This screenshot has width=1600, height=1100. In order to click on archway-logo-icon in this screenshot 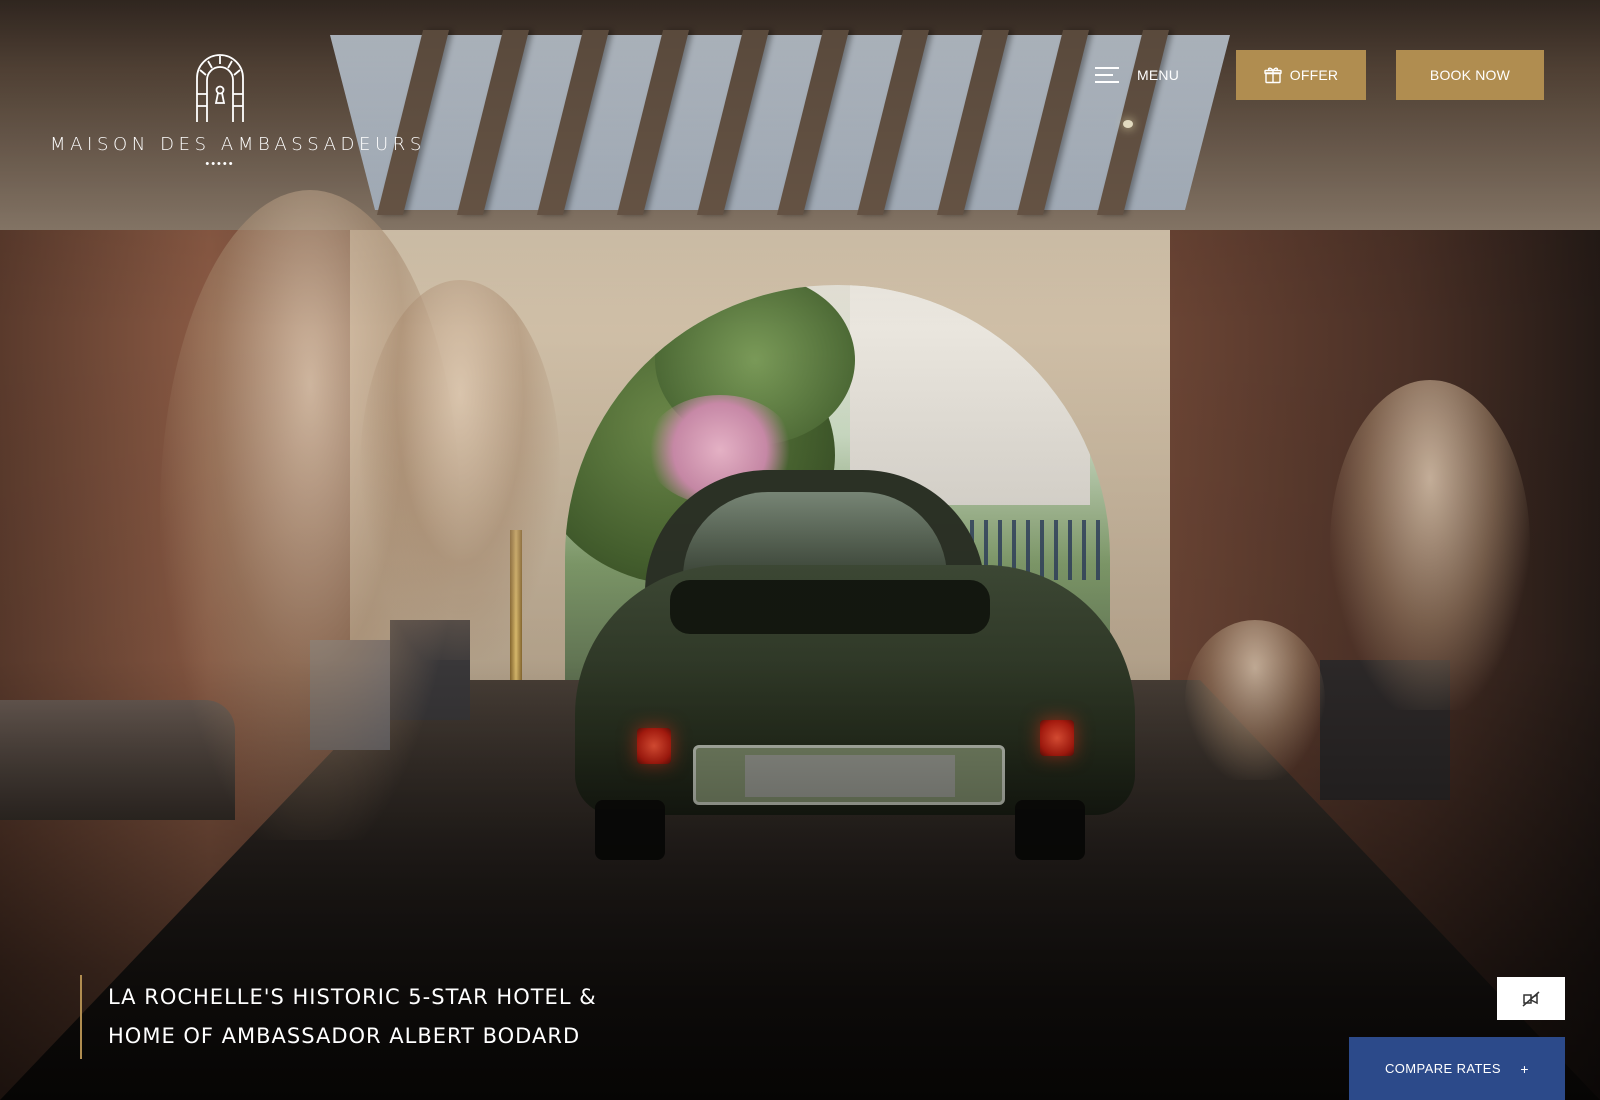, I will do `click(220, 88)`.